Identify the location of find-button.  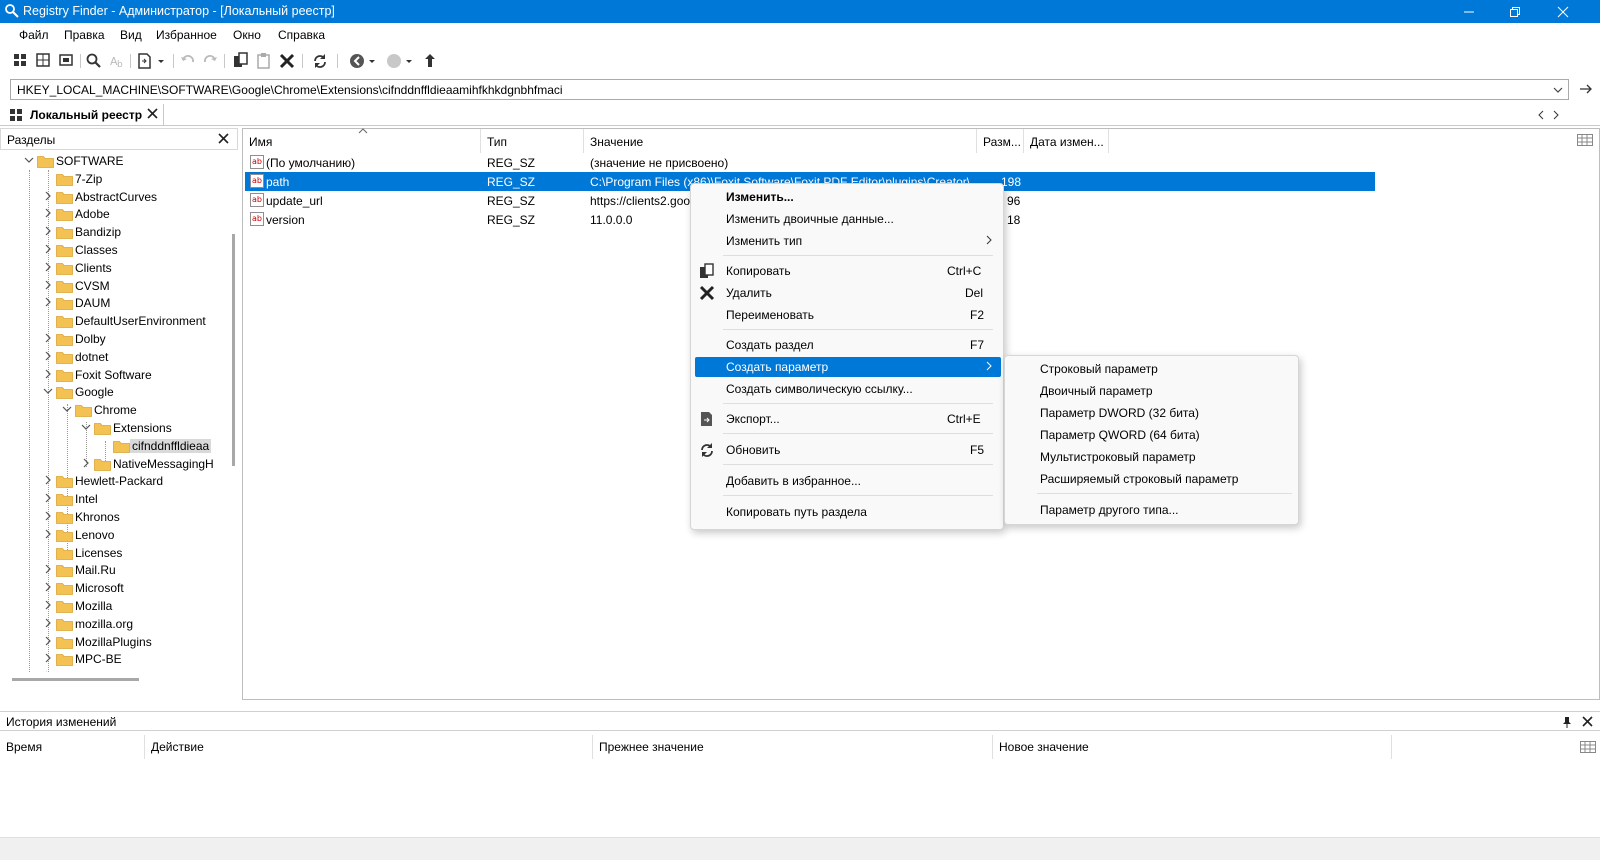
(94, 61).